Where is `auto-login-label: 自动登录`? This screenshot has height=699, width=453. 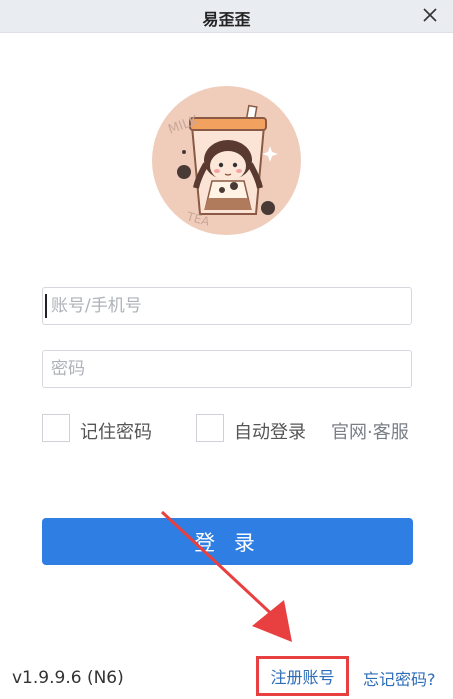 auto-login-label: 自动登录 is located at coordinates (270, 431).